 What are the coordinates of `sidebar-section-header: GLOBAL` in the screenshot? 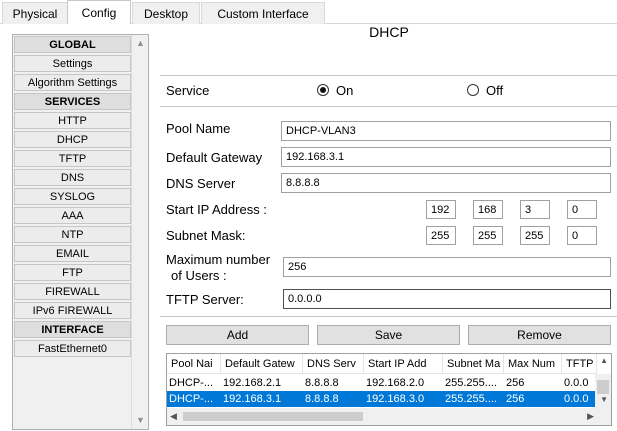 It's located at (72, 44).